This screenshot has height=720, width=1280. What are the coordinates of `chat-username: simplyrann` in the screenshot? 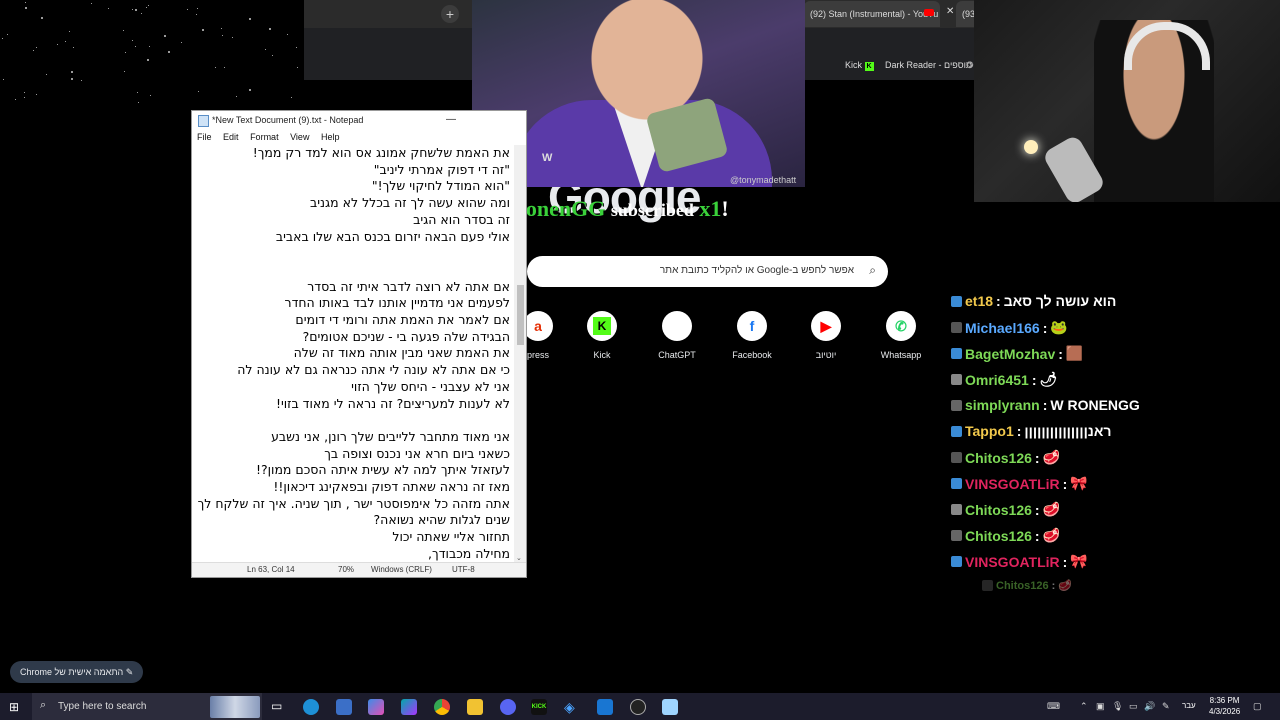 It's located at (1002, 405).